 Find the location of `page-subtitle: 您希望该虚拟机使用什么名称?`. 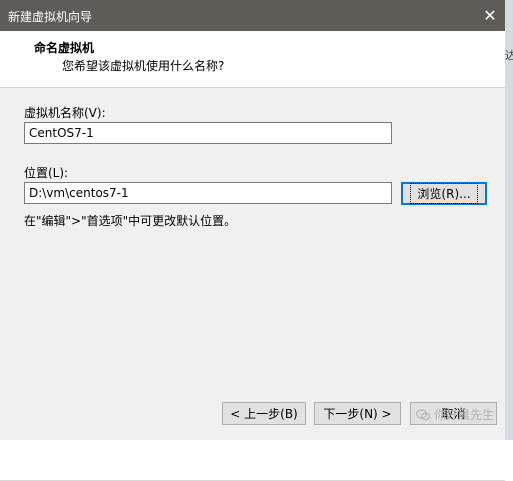

page-subtitle: 您希望该虚拟机使用什么名称? is located at coordinates (143, 66).